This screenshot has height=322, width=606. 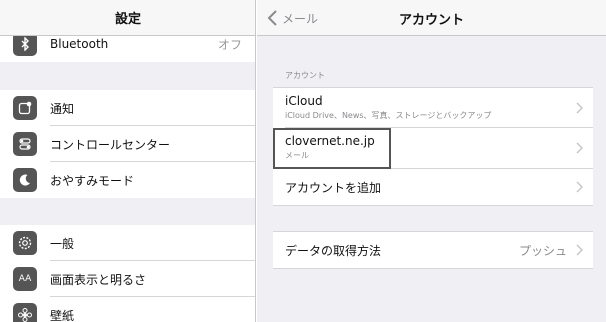 I want to click on bluetooth-status: オフ, so click(x=229, y=44).